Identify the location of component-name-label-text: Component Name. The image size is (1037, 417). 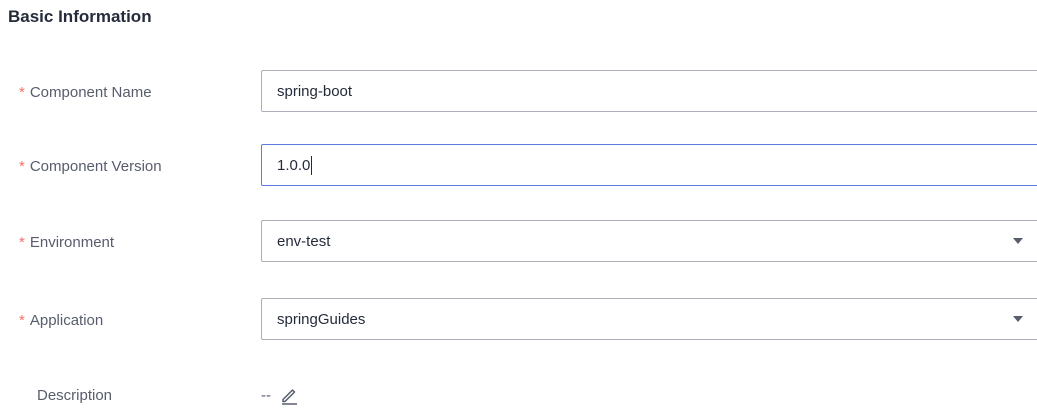
(90, 92).